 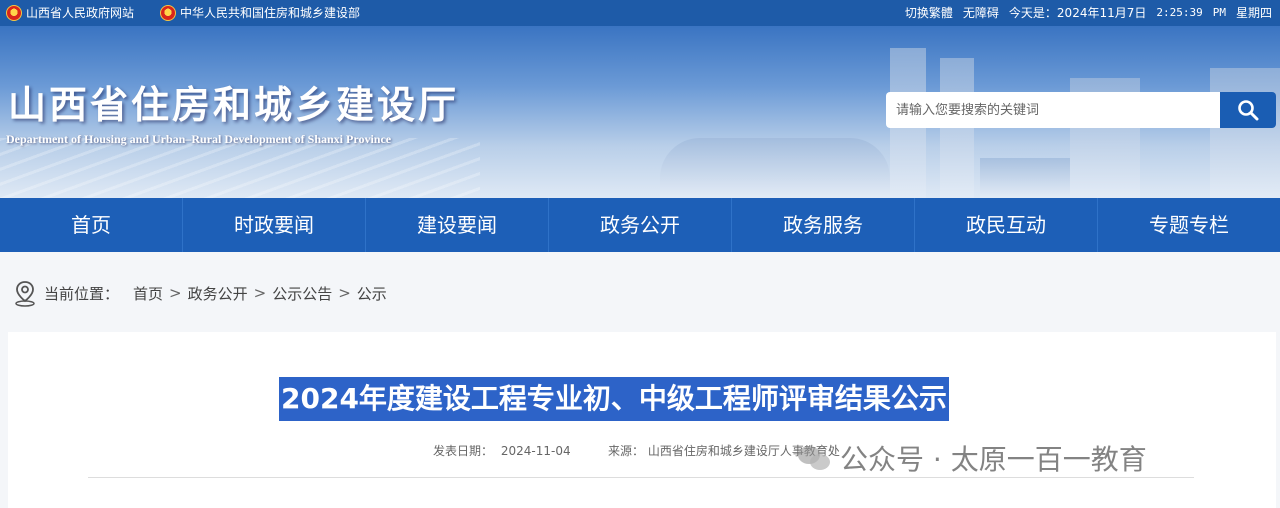 What do you see at coordinates (463, 451) in the screenshot?
I see `article-date-label: 发表日期：` at bounding box center [463, 451].